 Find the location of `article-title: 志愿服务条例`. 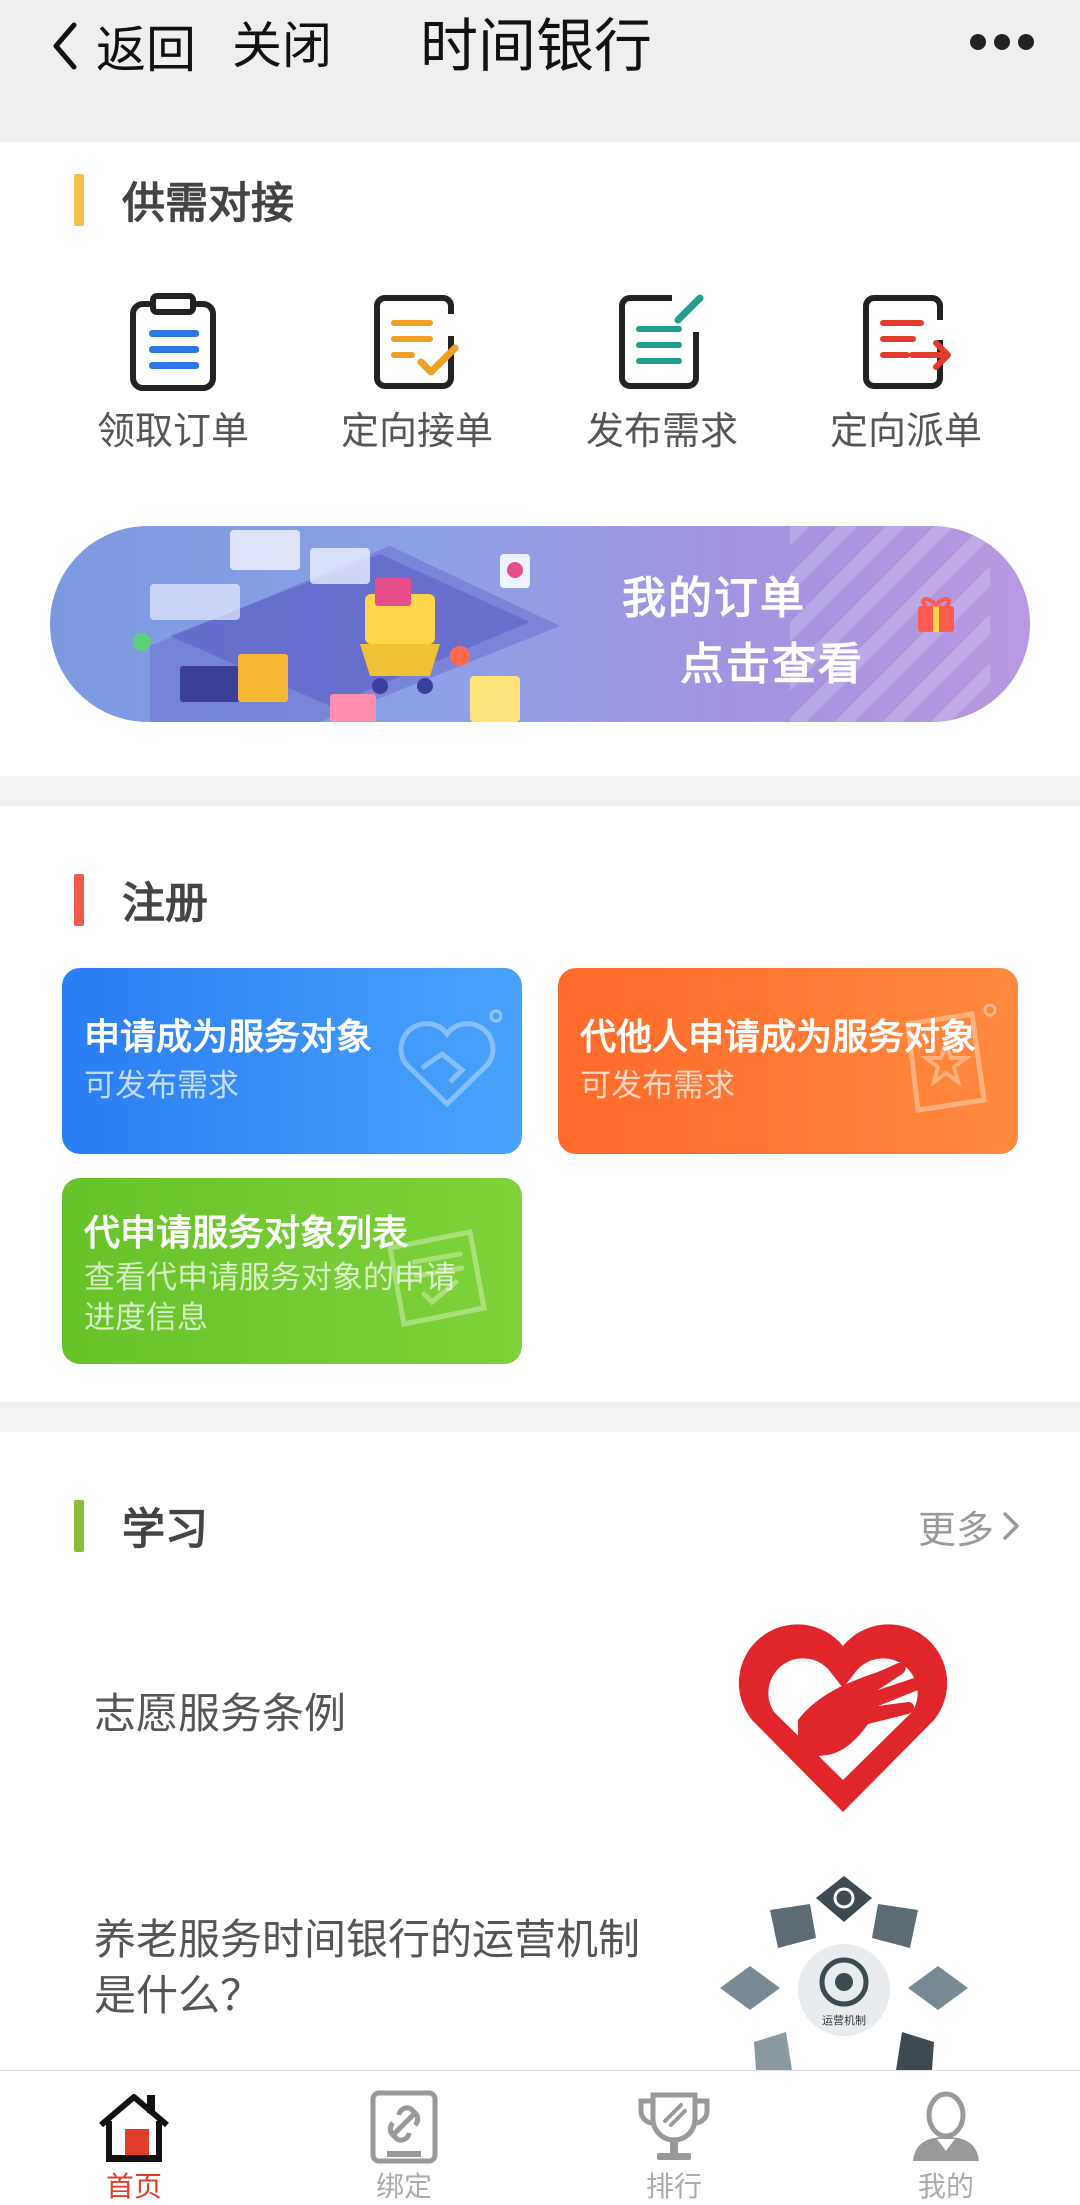

article-title: 志愿服务条例 is located at coordinates (220, 1713).